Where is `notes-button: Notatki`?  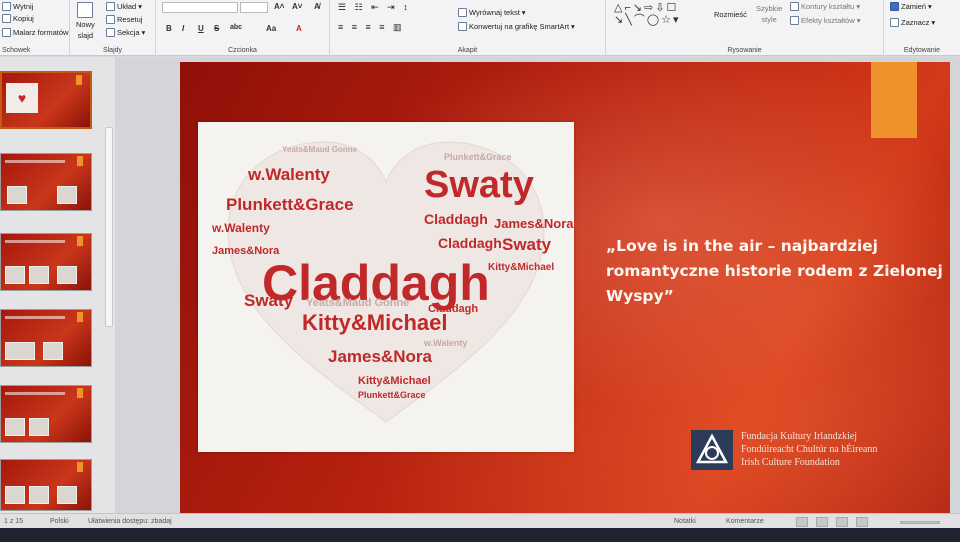 notes-button: Notatki is located at coordinates (685, 521).